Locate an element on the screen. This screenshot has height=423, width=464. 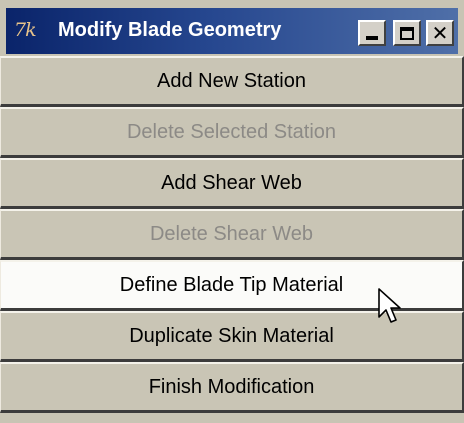
delete-selected-station-button: Delete Selected Station is located at coordinates (232, 132).